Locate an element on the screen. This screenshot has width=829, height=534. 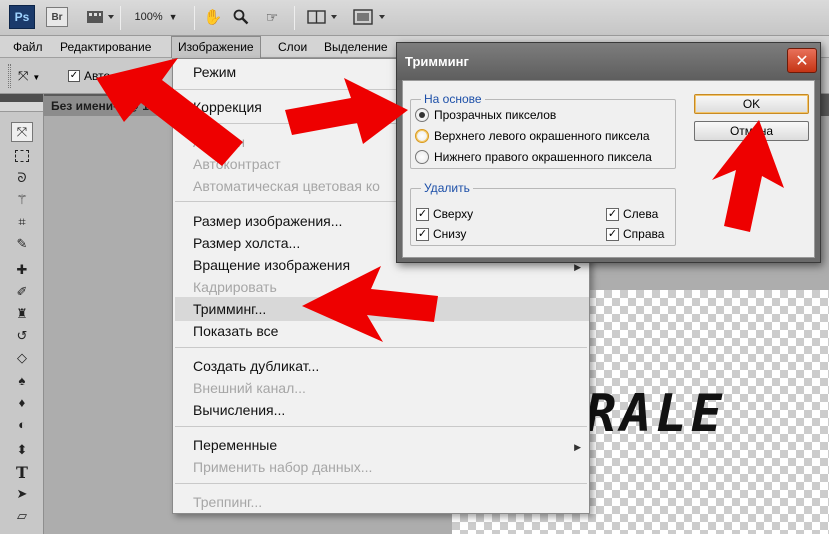
trim-away-group-title: Удалить is located at coordinates (447, 188).